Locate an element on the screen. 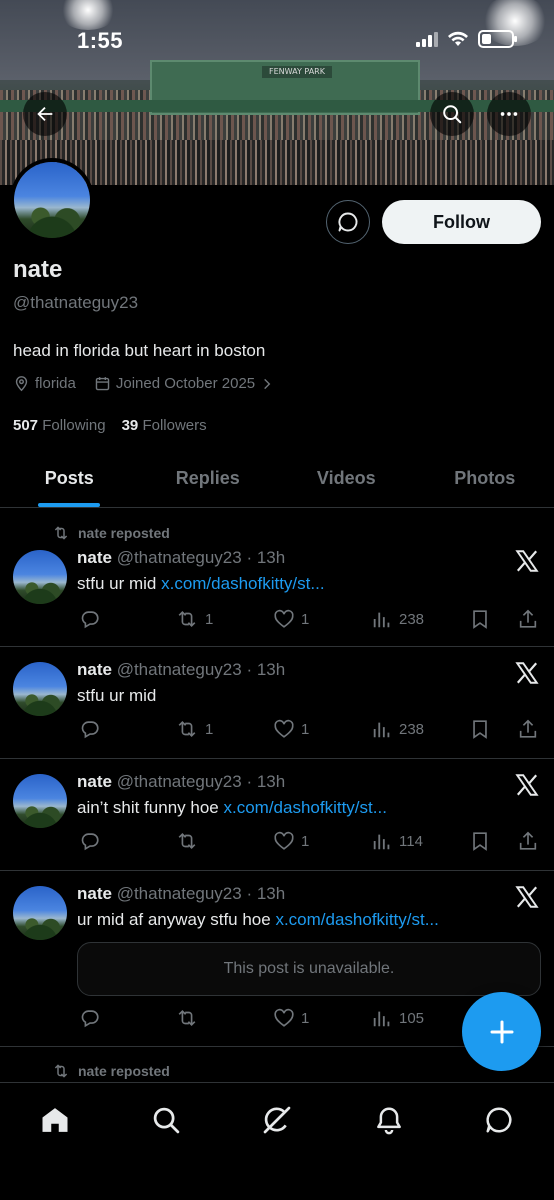 The image size is (554, 1200). views-button: 105 is located at coordinates (397, 1018).